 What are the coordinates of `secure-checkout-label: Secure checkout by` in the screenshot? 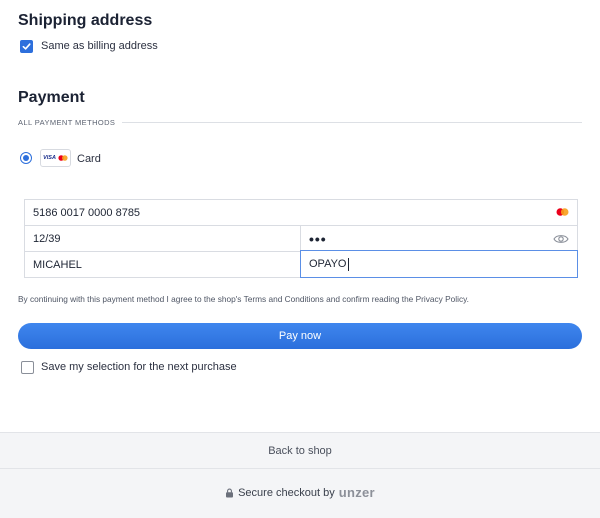 It's located at (286, 492).